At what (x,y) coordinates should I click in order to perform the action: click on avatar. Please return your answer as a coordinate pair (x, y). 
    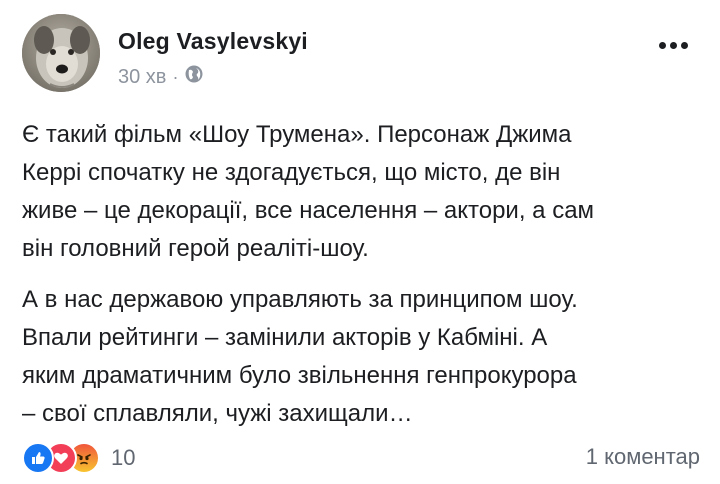
    Looking at the image, I should click on (61, 53).